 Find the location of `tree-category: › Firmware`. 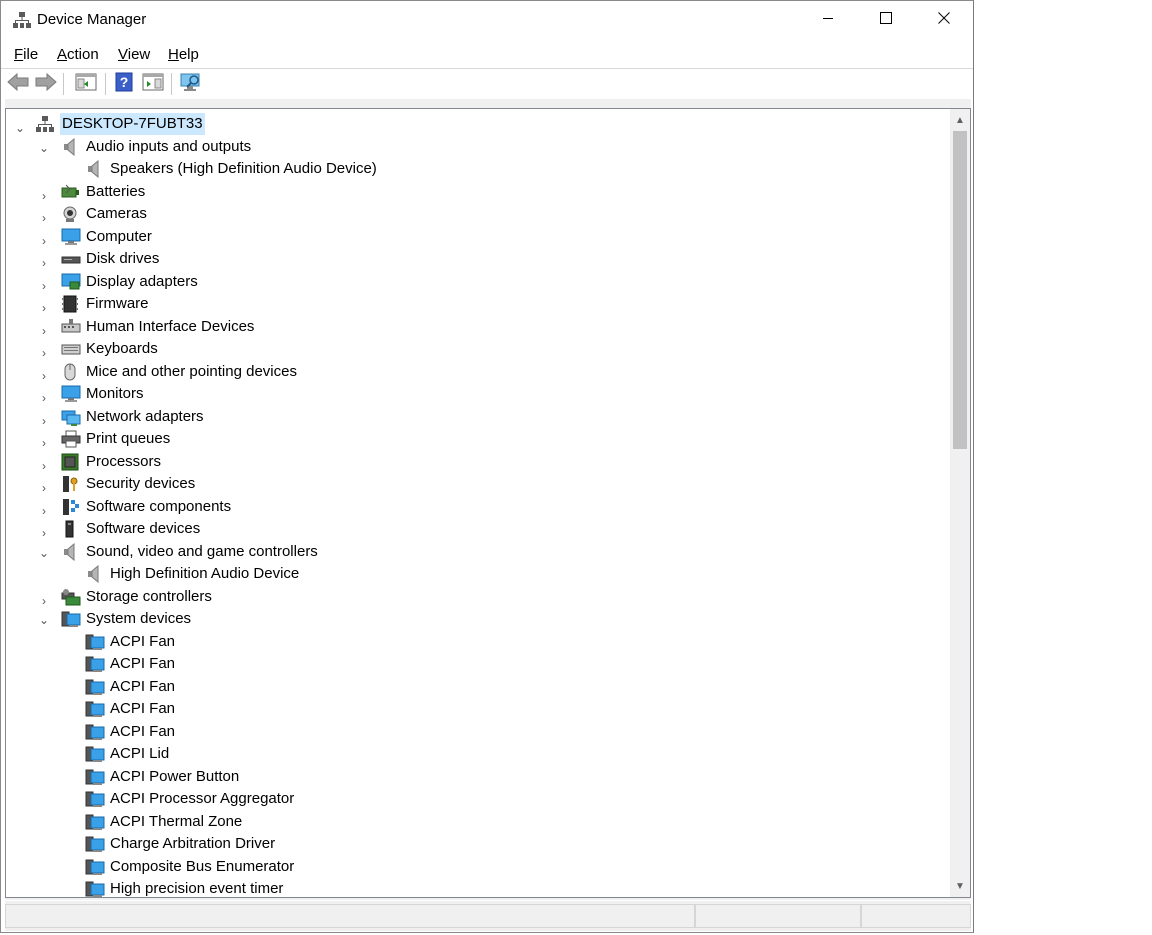

tree-category: › Firmware is located at coordinates (476, 304).